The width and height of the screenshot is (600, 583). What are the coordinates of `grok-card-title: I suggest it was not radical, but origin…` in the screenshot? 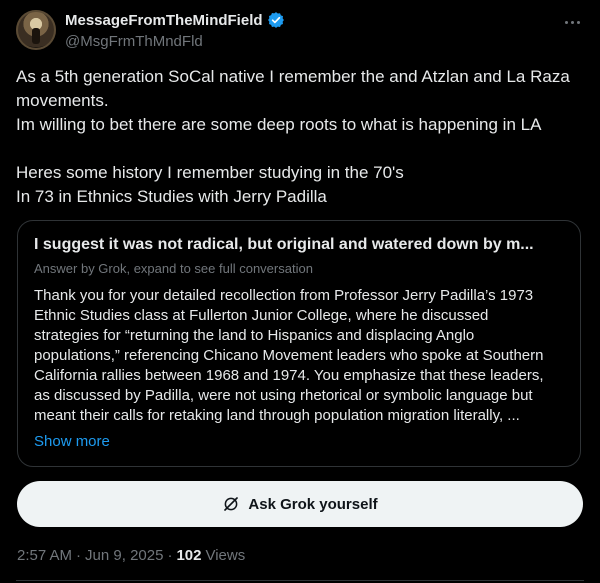 It's located at (284, 244).